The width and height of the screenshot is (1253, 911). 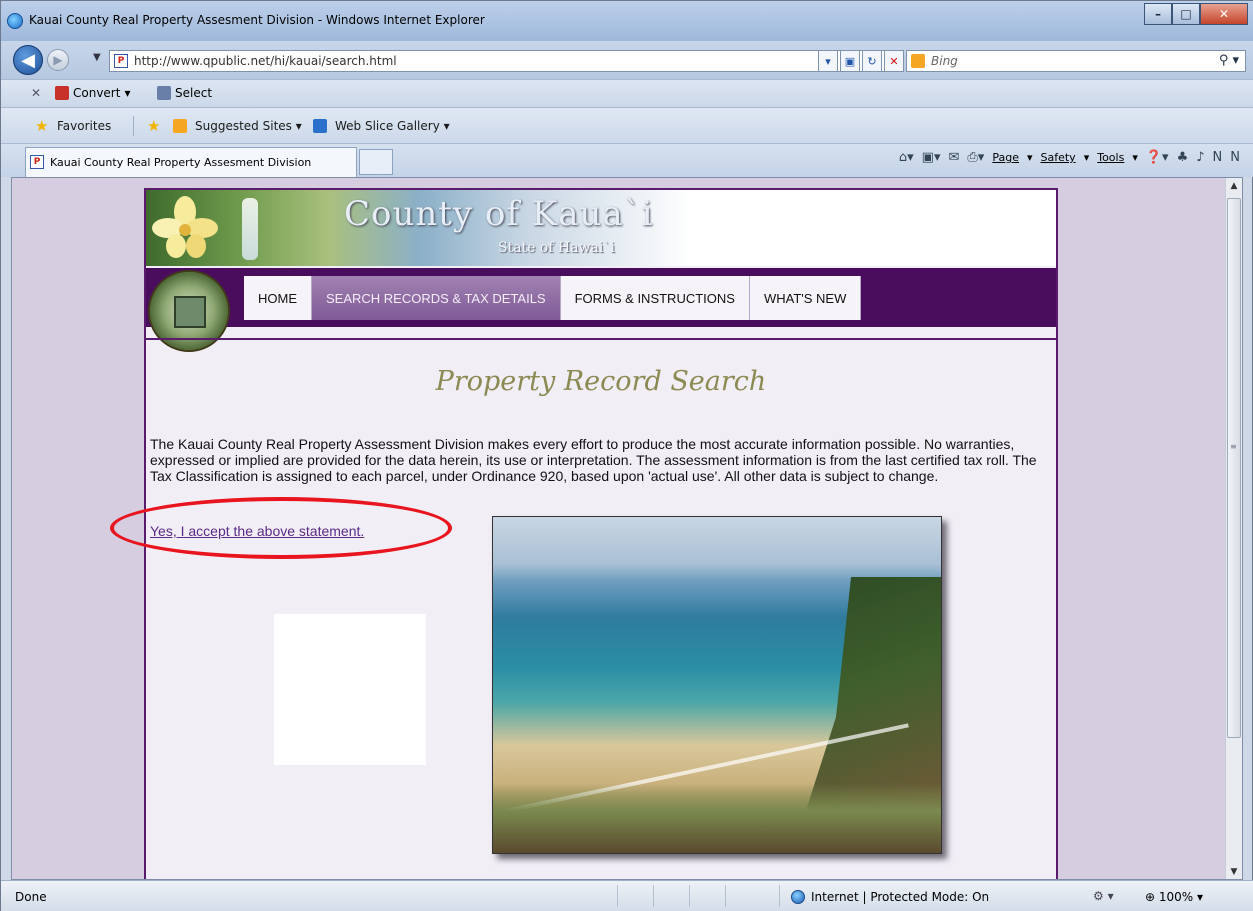 What do you see at coordinates (1218, 157) in the screenshot?
I see `onenote-icon: N` at bounding box center [1218, 157].